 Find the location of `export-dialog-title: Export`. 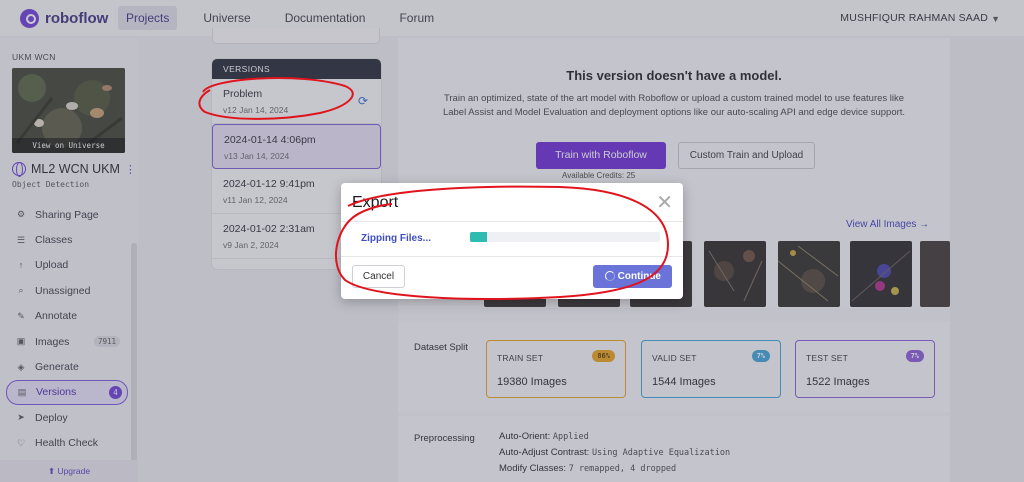

export-dialog-title: Export is located at coordinates (375, 202).